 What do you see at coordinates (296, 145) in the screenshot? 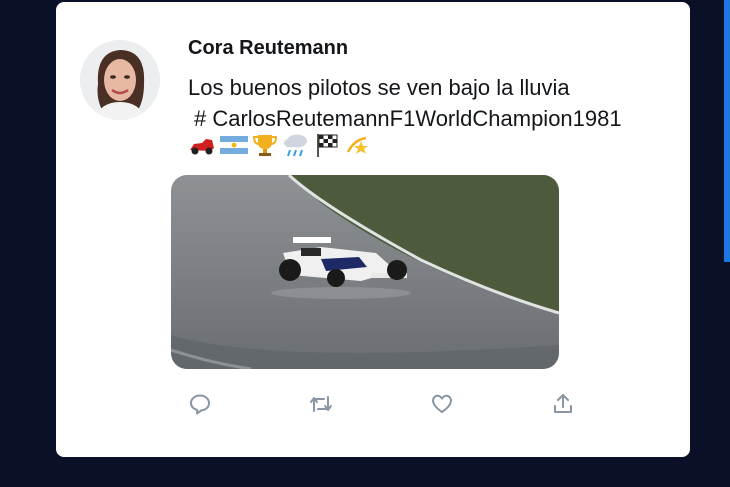
I see `rain-cloud-icon` at bounding box center [296, 145].